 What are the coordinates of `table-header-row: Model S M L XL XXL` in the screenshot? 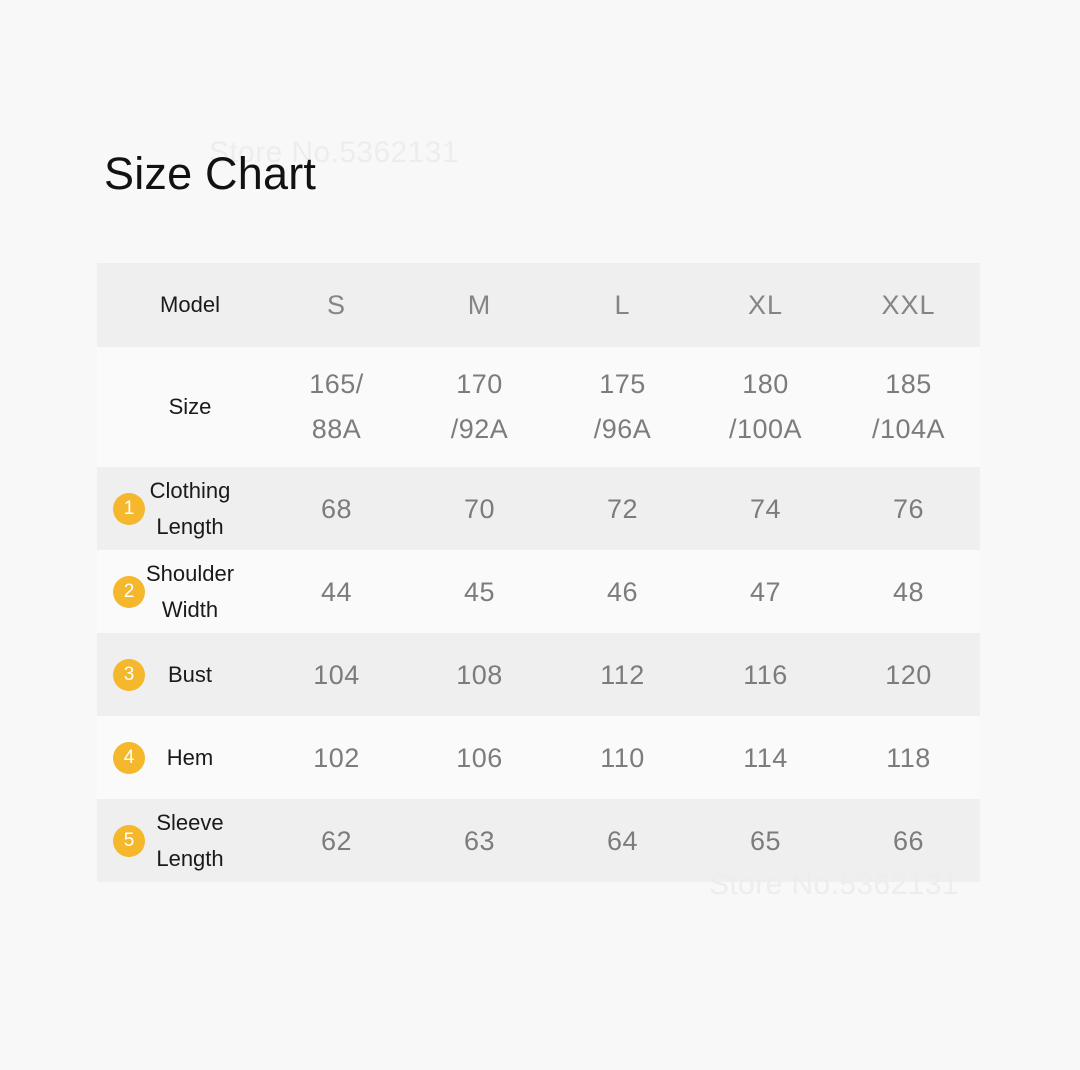 It's located at (538, 305).